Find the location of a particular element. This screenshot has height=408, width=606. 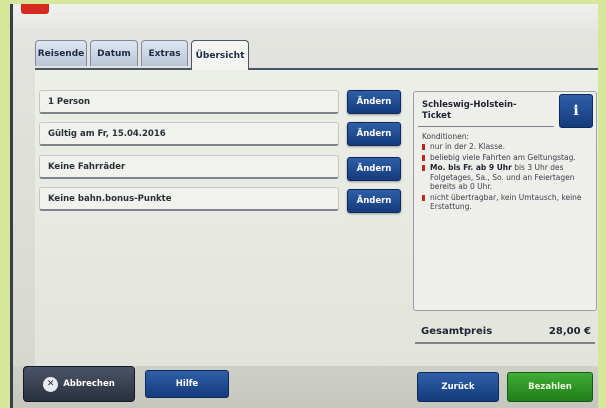

tab-extras: Extras is located at coordinates (164, 53).